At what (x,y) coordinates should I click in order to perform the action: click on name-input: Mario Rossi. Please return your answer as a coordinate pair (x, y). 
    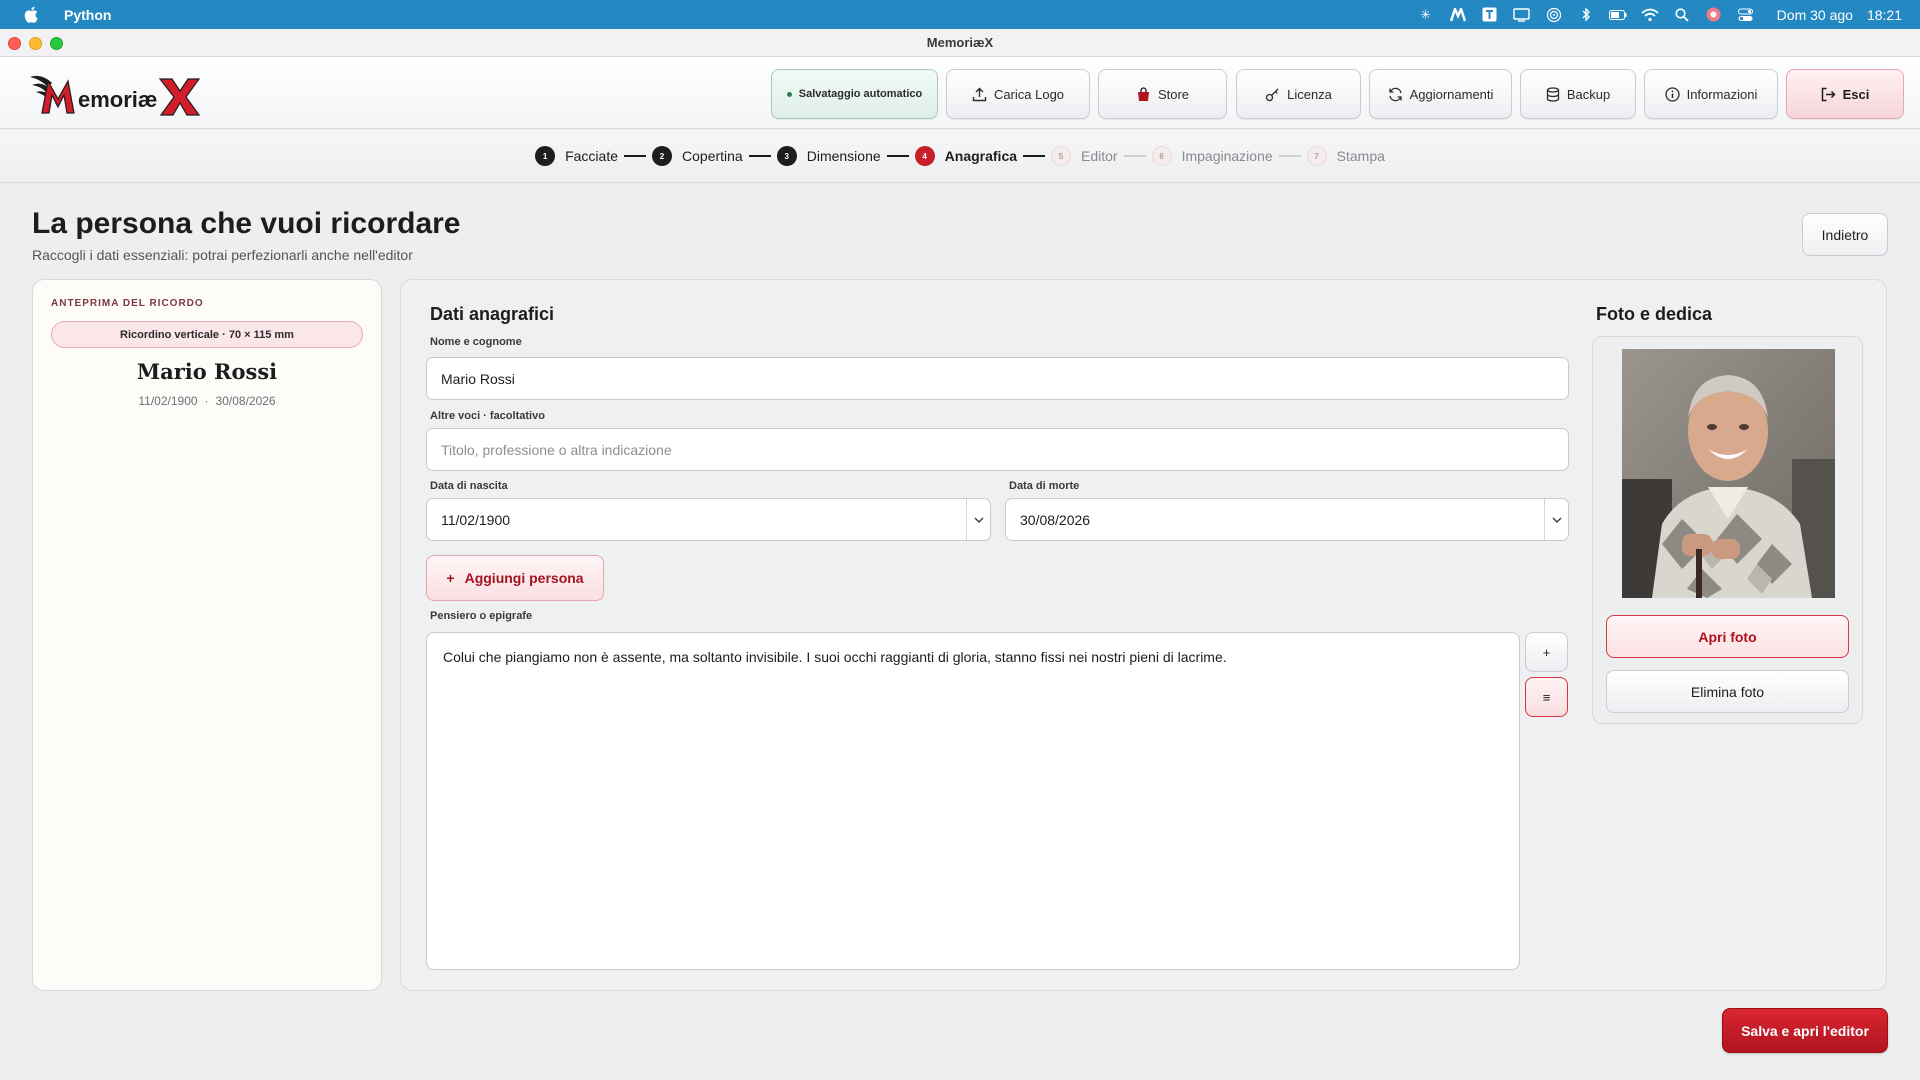
    Looking at the image, I should click on (997, 378).